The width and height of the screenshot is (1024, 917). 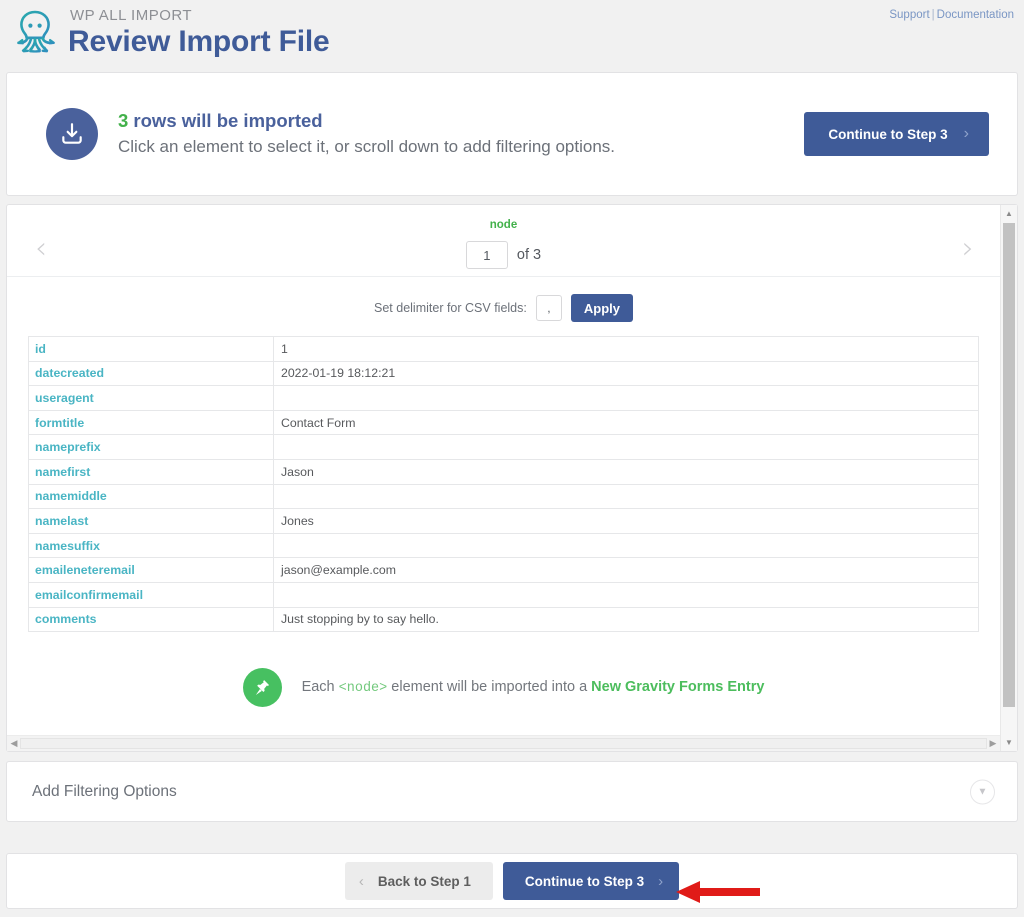 What do you see at coordinates (450, 308) in the screenshot?
I see `delimiter-label: Set delimiter for CSV fields:` at bounding box center [450, 308].